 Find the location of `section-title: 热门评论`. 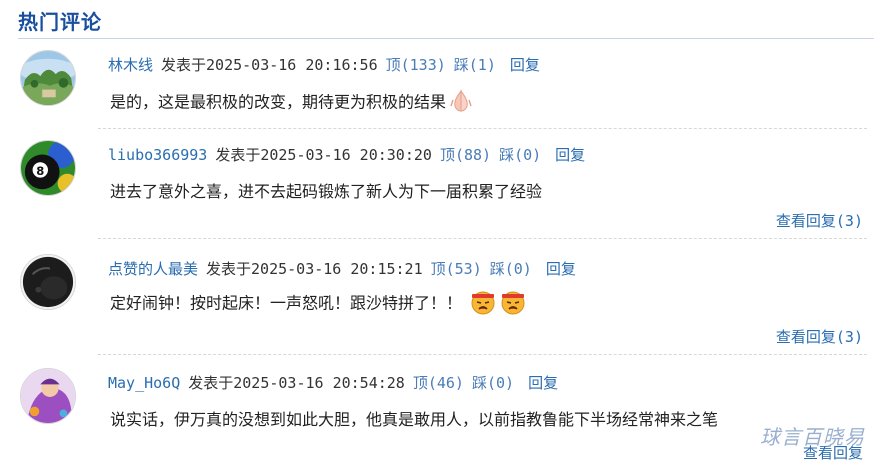

section-title: 热门评论 is located at coordinates (60, 22).